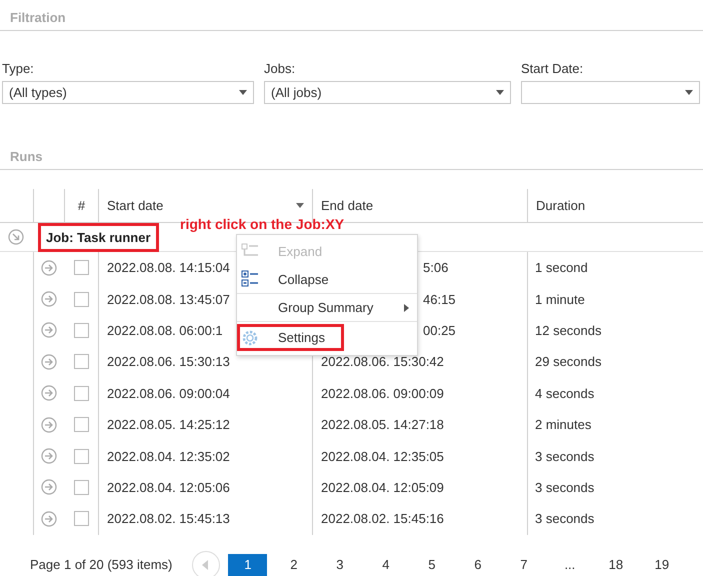 Image resolution: width=703 pixels, height=576 pixels. I want to click on table-cell: 2022.08.02. 15:45:13, so click(168, 518).